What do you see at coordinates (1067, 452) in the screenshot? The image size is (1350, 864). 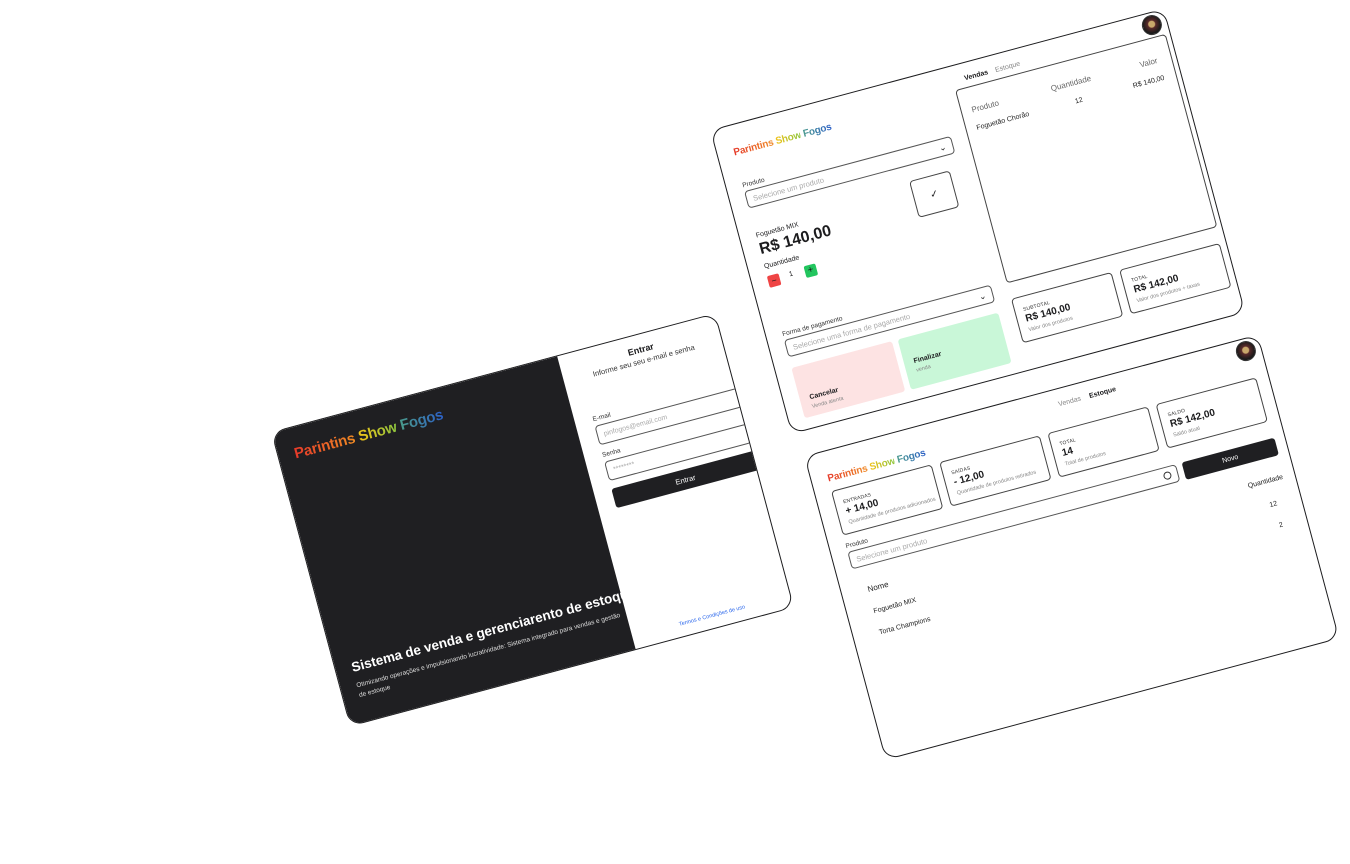 I see `total-value: 14` at bounding box center [1067, 452].